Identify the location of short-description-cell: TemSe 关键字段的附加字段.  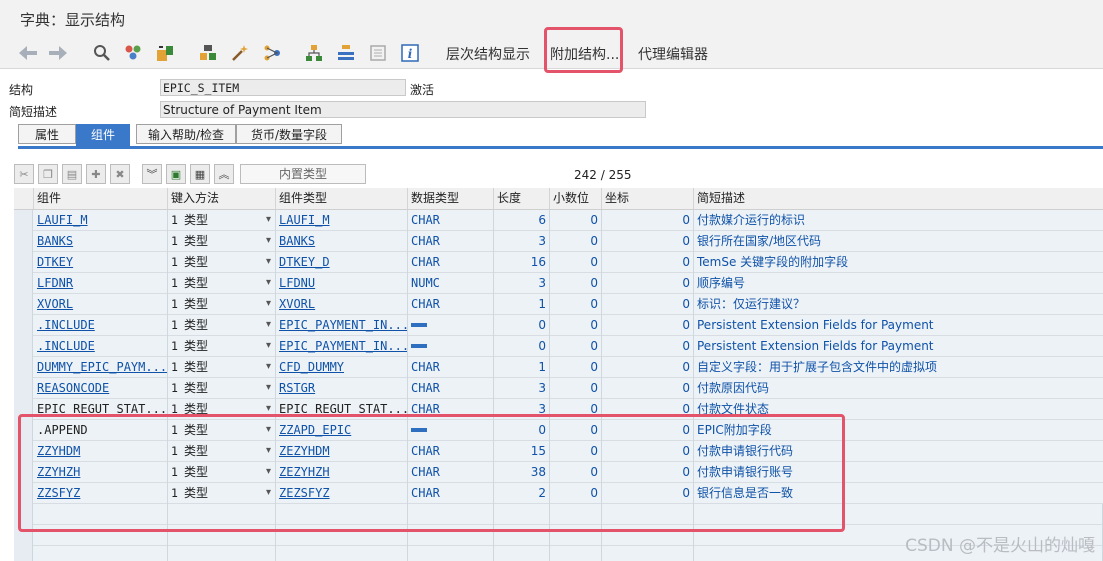
(898, 262).